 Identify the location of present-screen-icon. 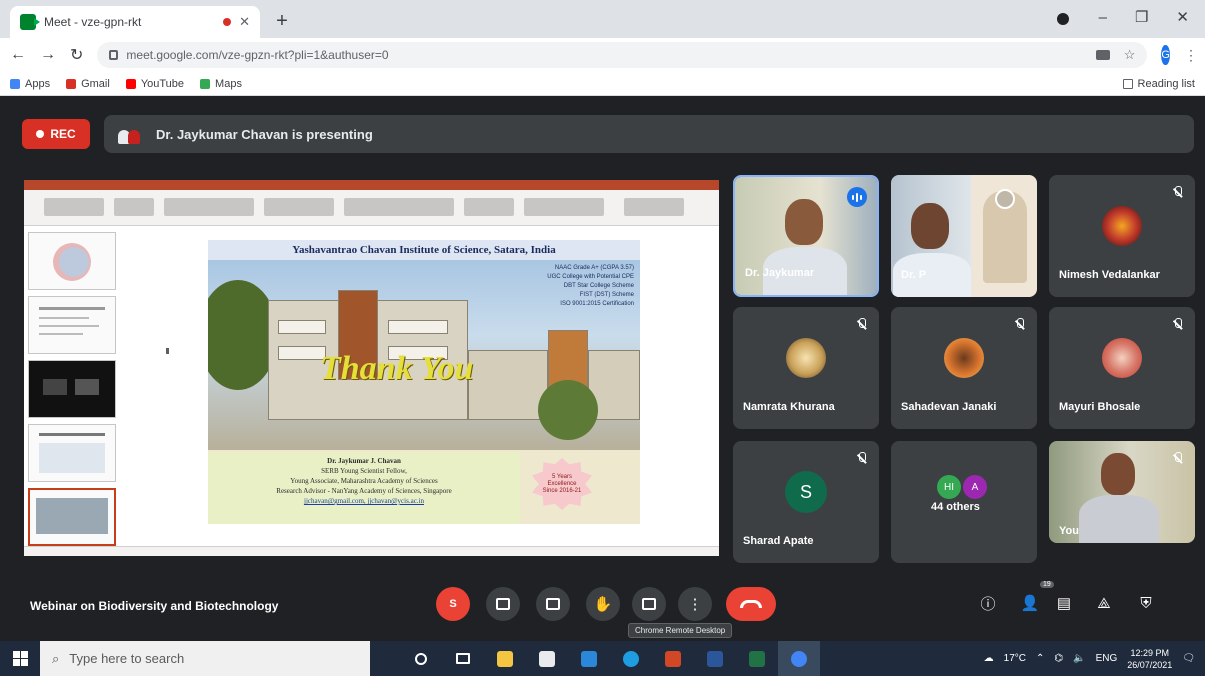
(649, 604).